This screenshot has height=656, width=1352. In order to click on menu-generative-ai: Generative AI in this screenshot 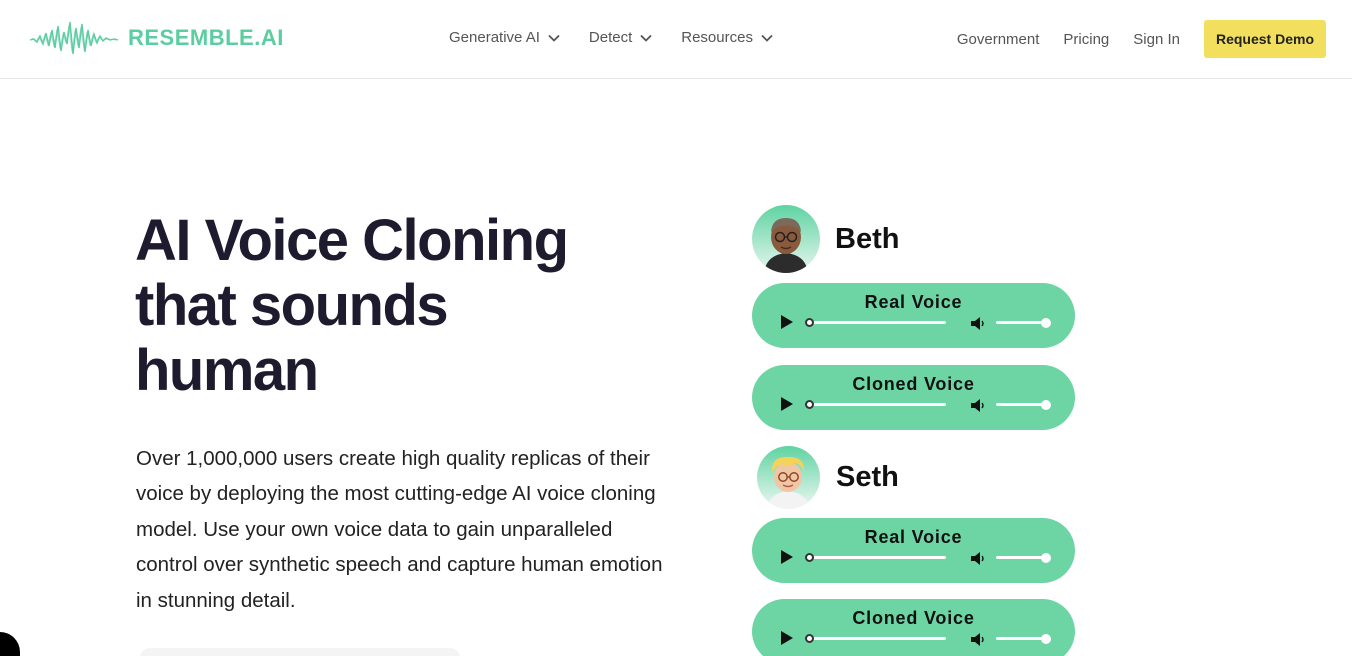, I will do `click(505, 37)`.